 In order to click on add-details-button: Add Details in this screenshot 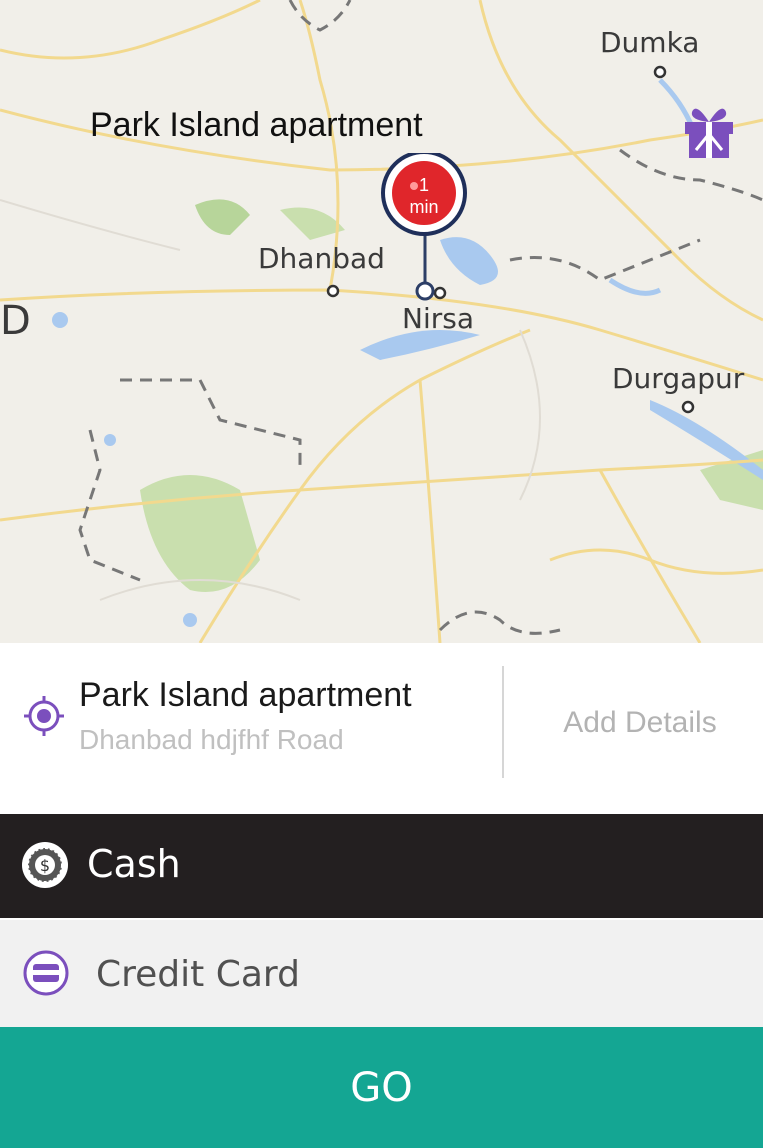, I will do `click(640, 723)`.